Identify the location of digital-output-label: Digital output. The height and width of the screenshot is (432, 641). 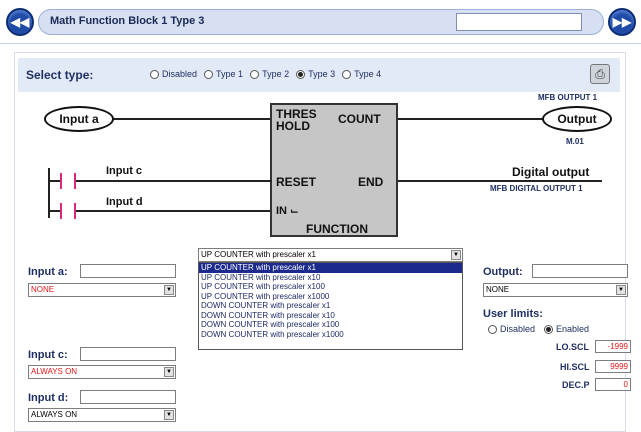
(551, 172).